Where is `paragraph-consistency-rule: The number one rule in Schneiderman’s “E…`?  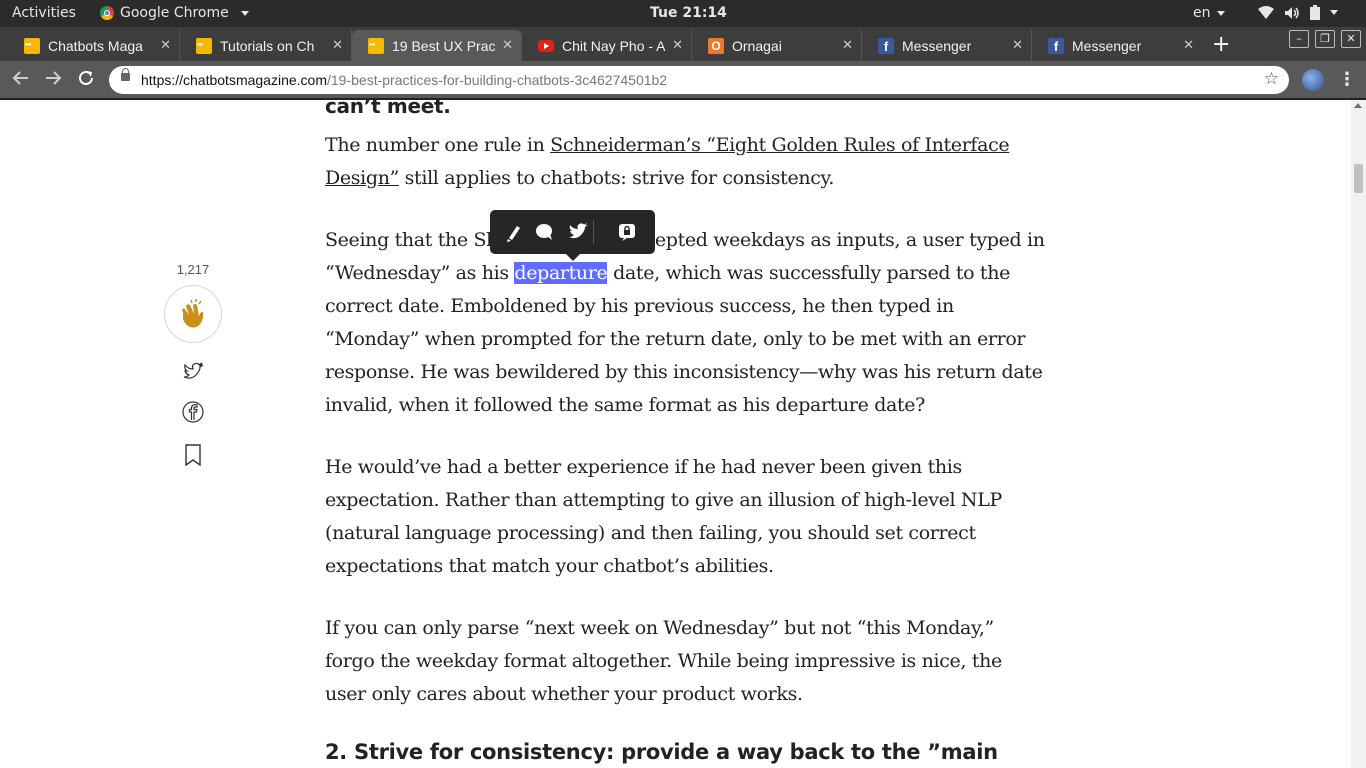
paragraph-consistency-rule: The number one rule in Schneiderman’s “E… is located at coordinates (685, 162).